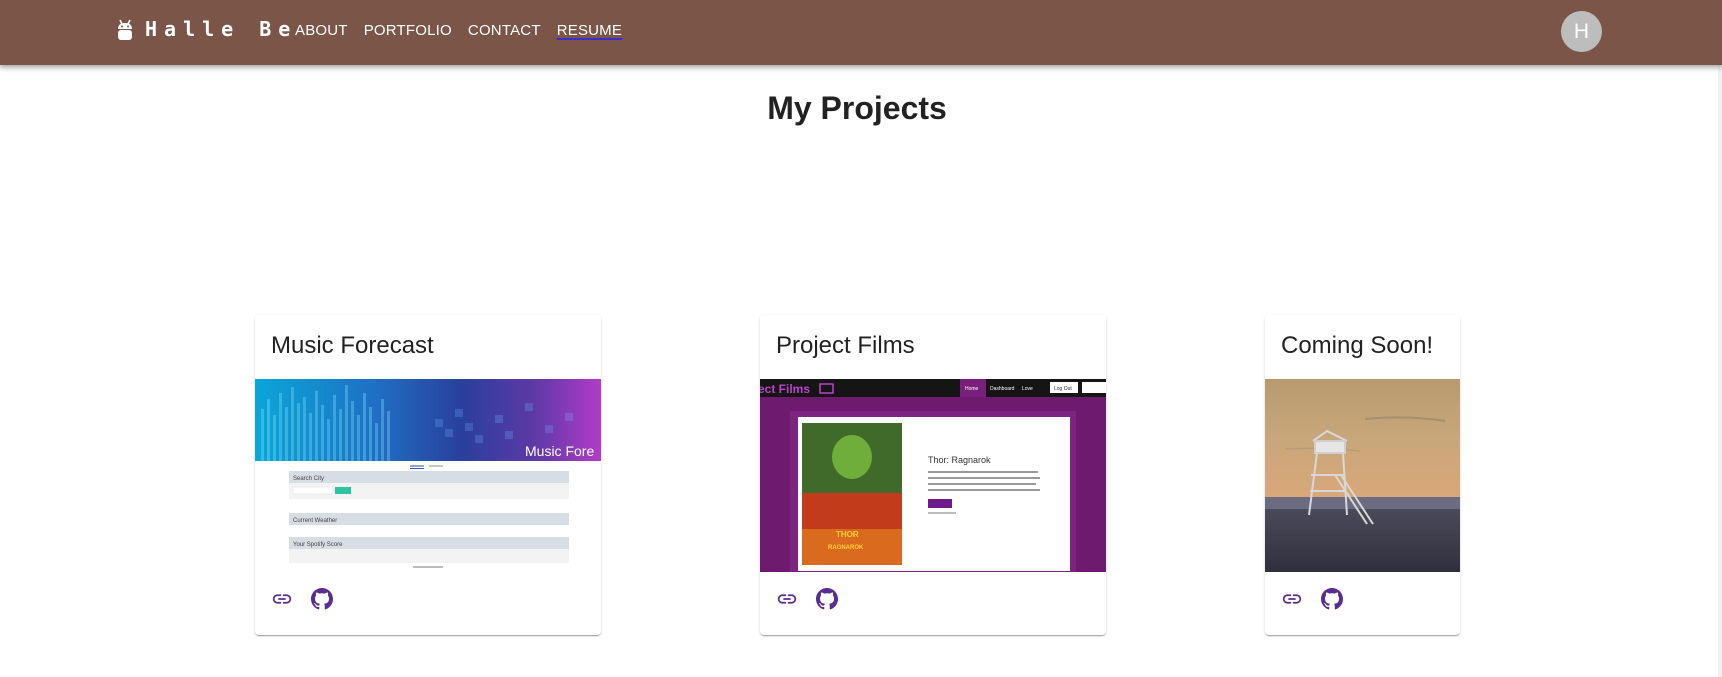 This screenshot has width=1722, height=677. What do you see at coordinates (959, 460) in the screenshot?
I see `movie-title: Thor: Ragnarok` at bounding box center [959, 460].